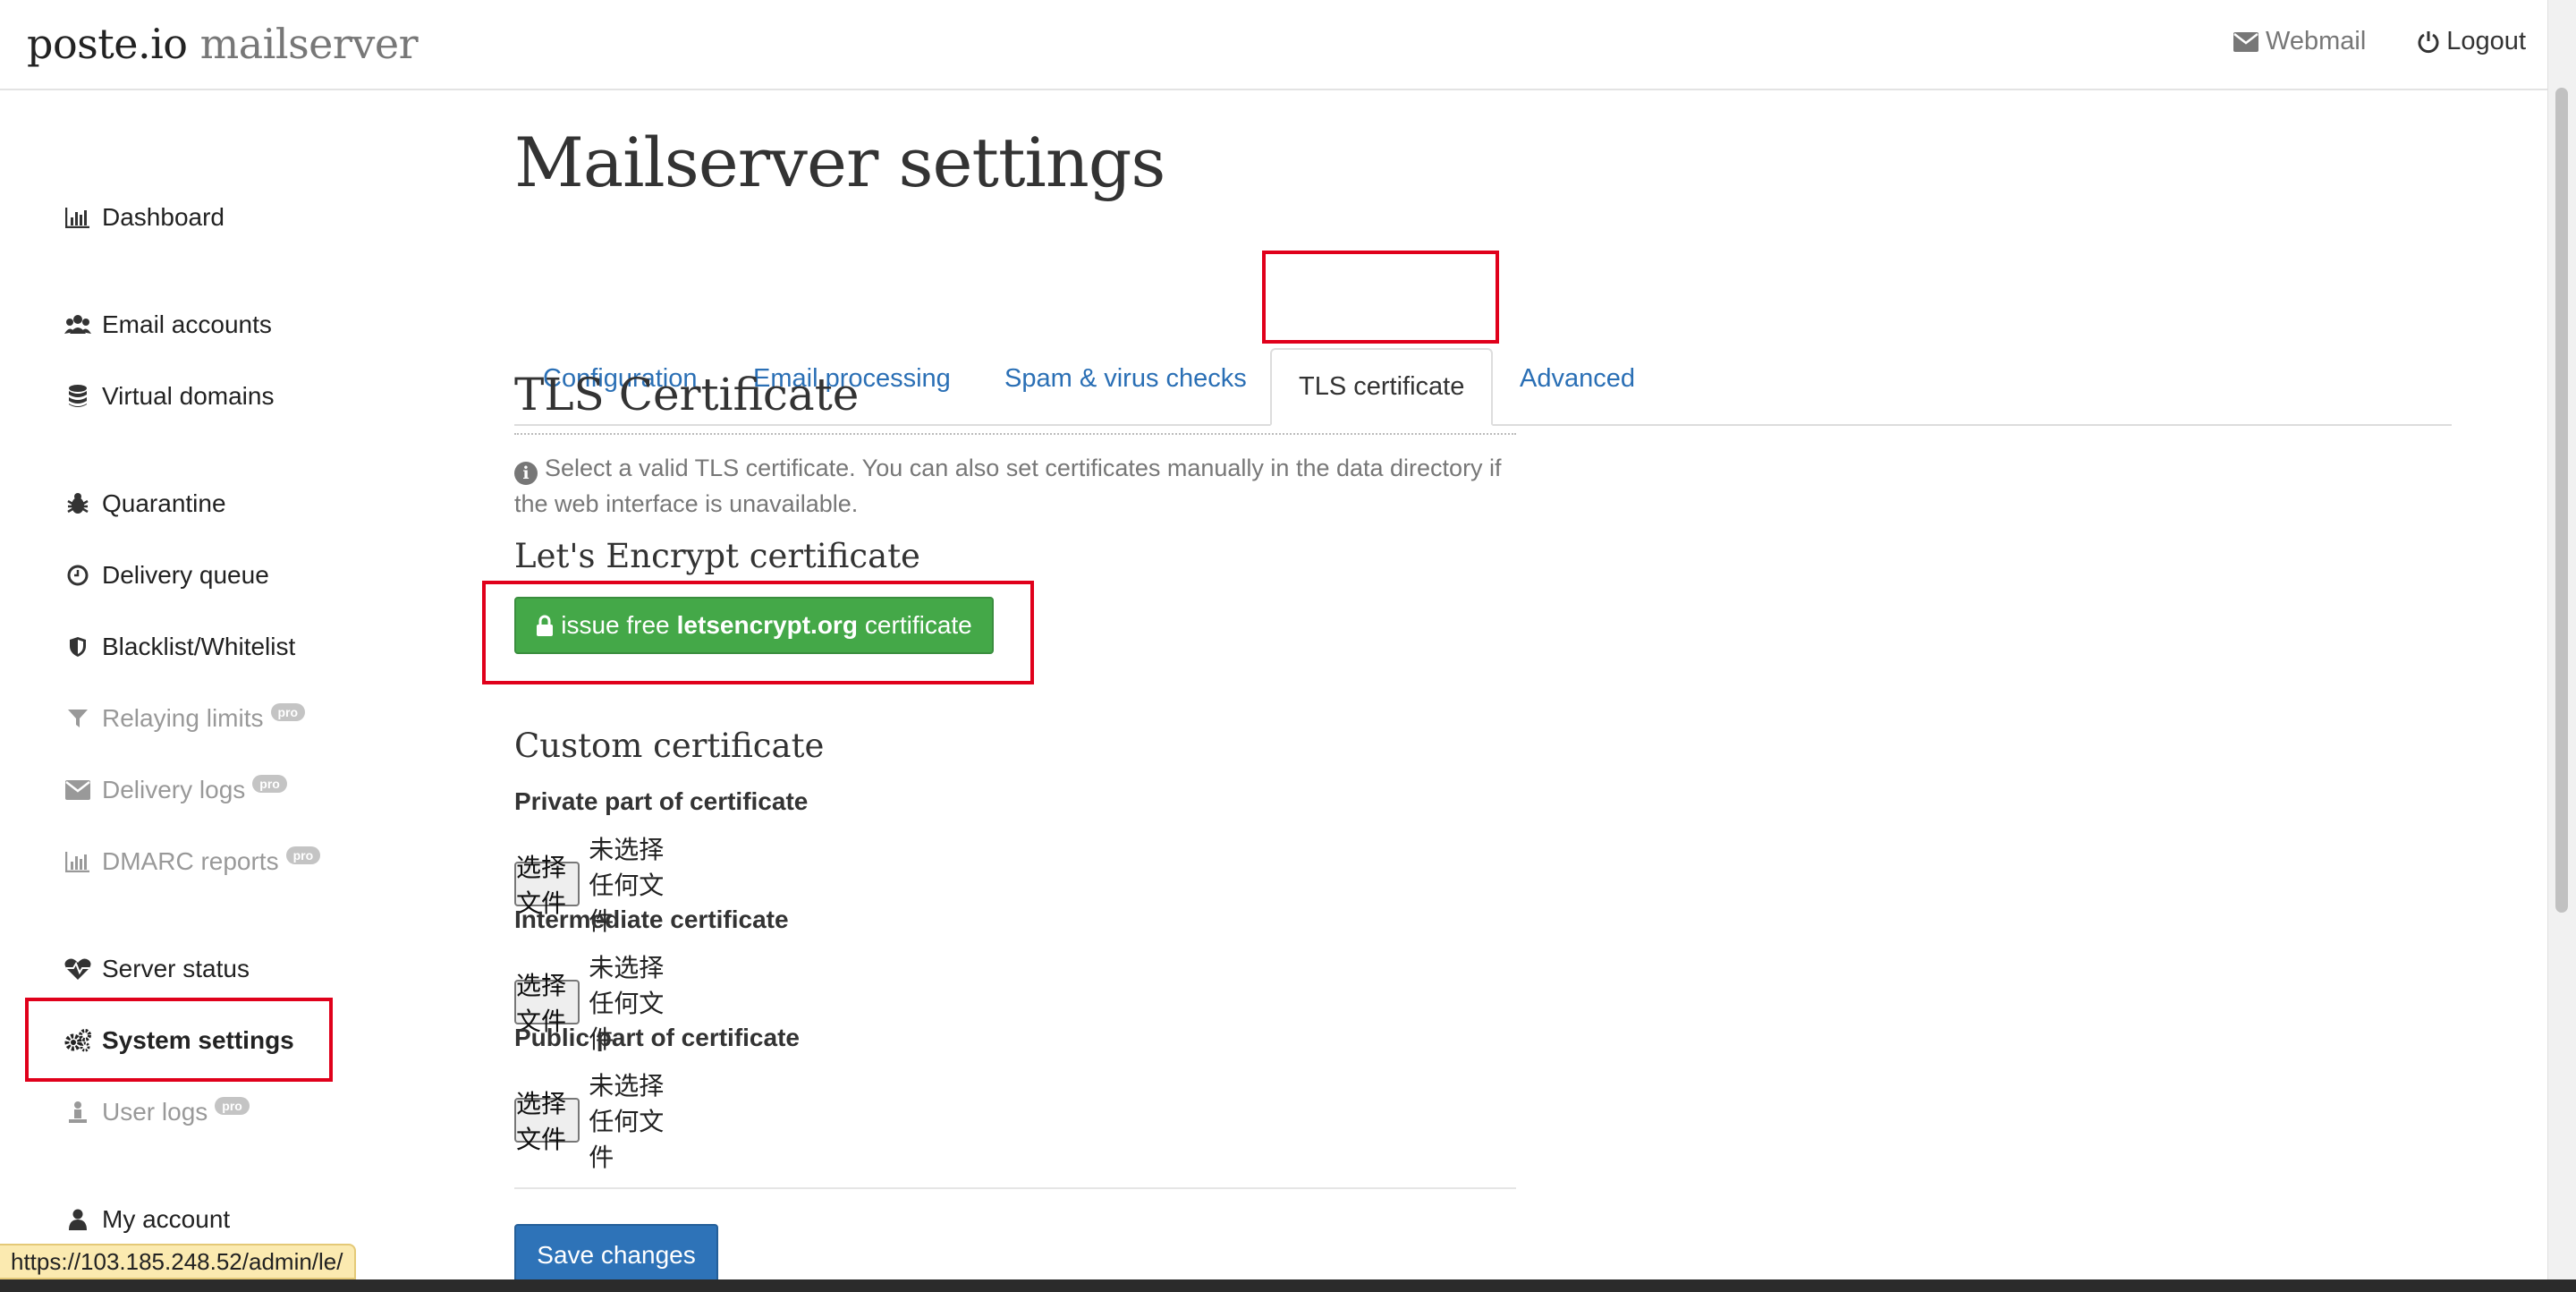  I want to click on sidebar-item-label: Virtual domains, so click(188, 396).